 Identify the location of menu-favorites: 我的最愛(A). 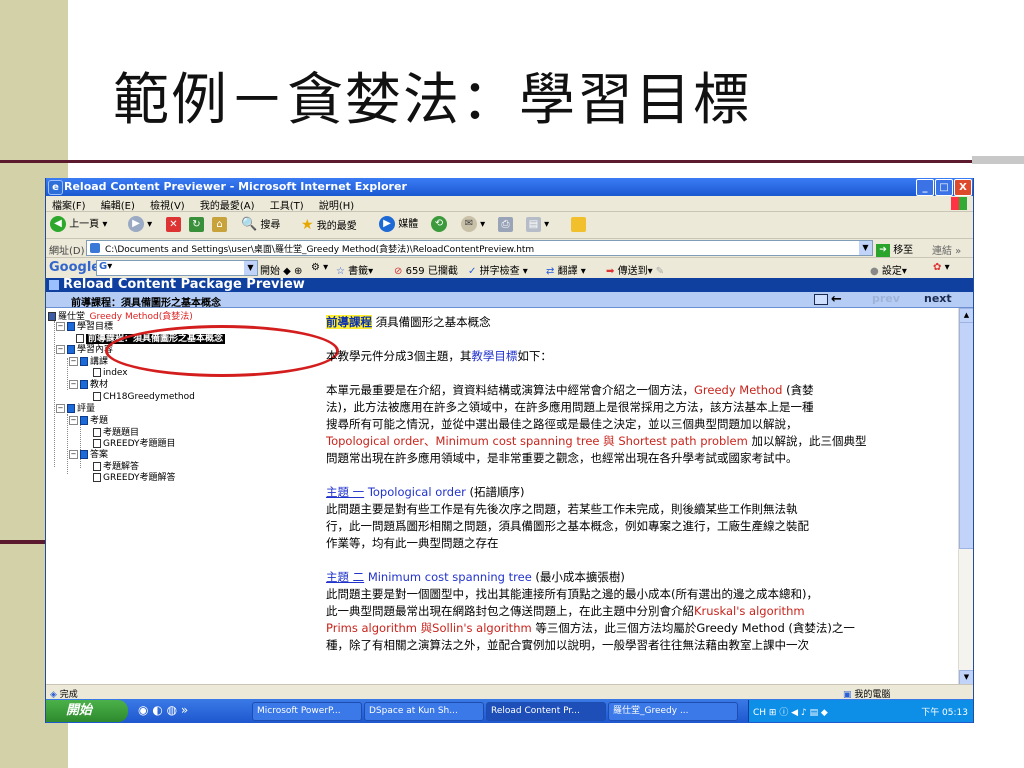
(227, 204).